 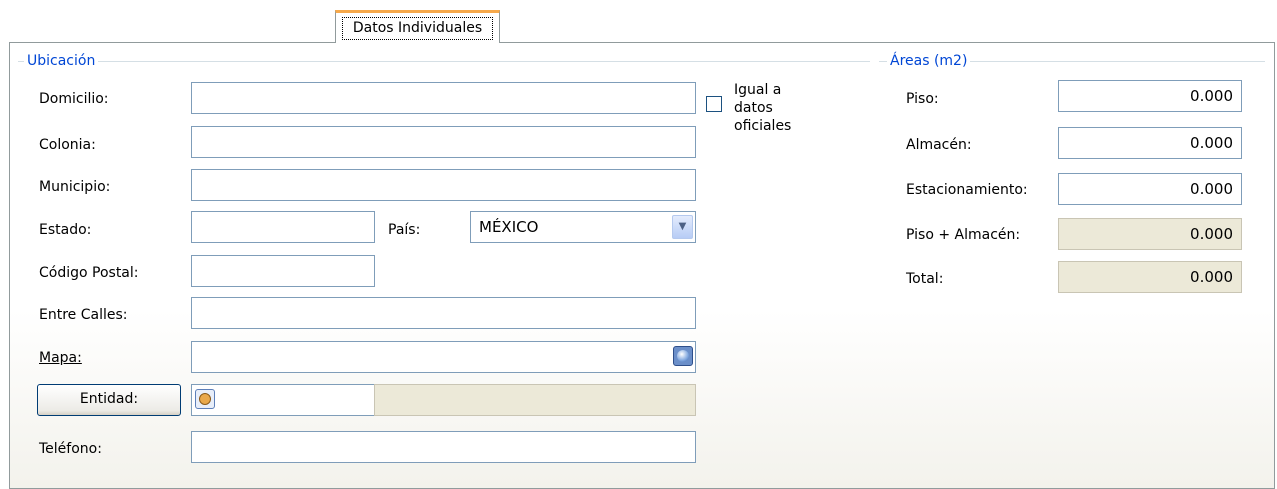 I want to click on colonia-label: Colonia:, so click(x=67, y=145).